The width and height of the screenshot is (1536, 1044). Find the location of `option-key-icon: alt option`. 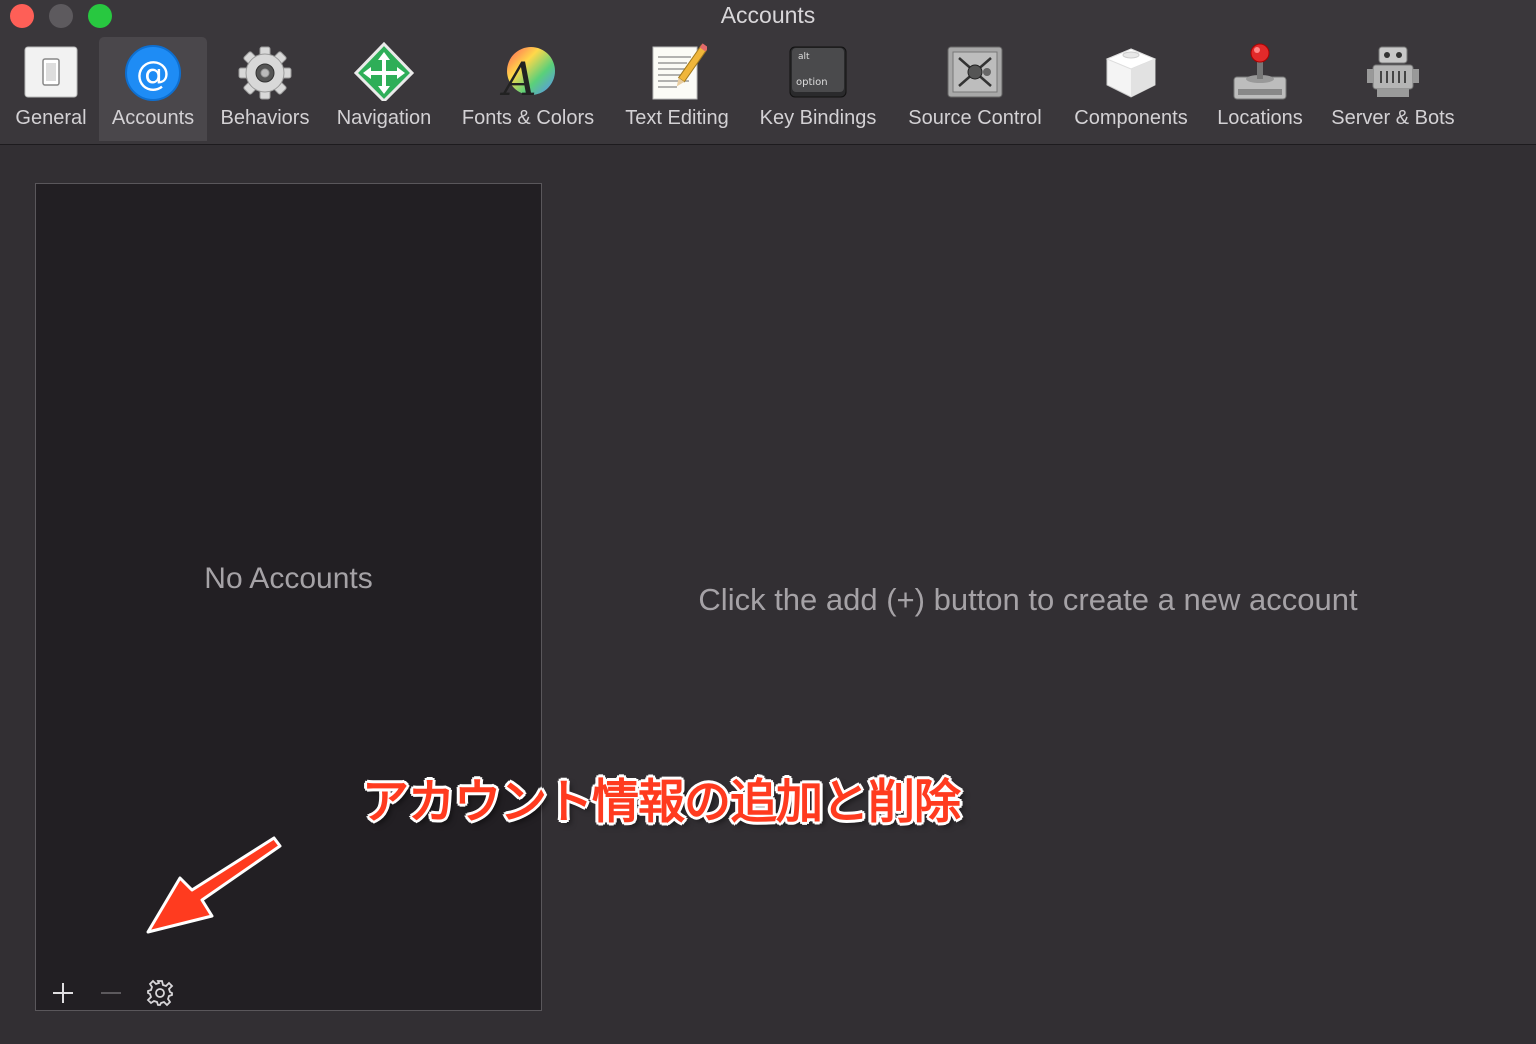

option-key-icon: alt option is located at coordinates (818, 72).